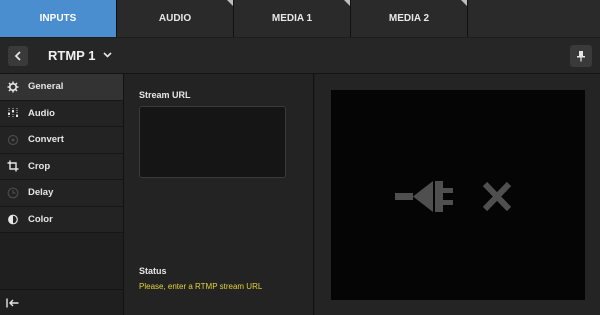 Image resolution: width=600 pixels, height=315 pixels. What do you see at coordinates (12, 302) in the screenshot?
I see `collapse-left-icon` at bounding box center [12, 302].